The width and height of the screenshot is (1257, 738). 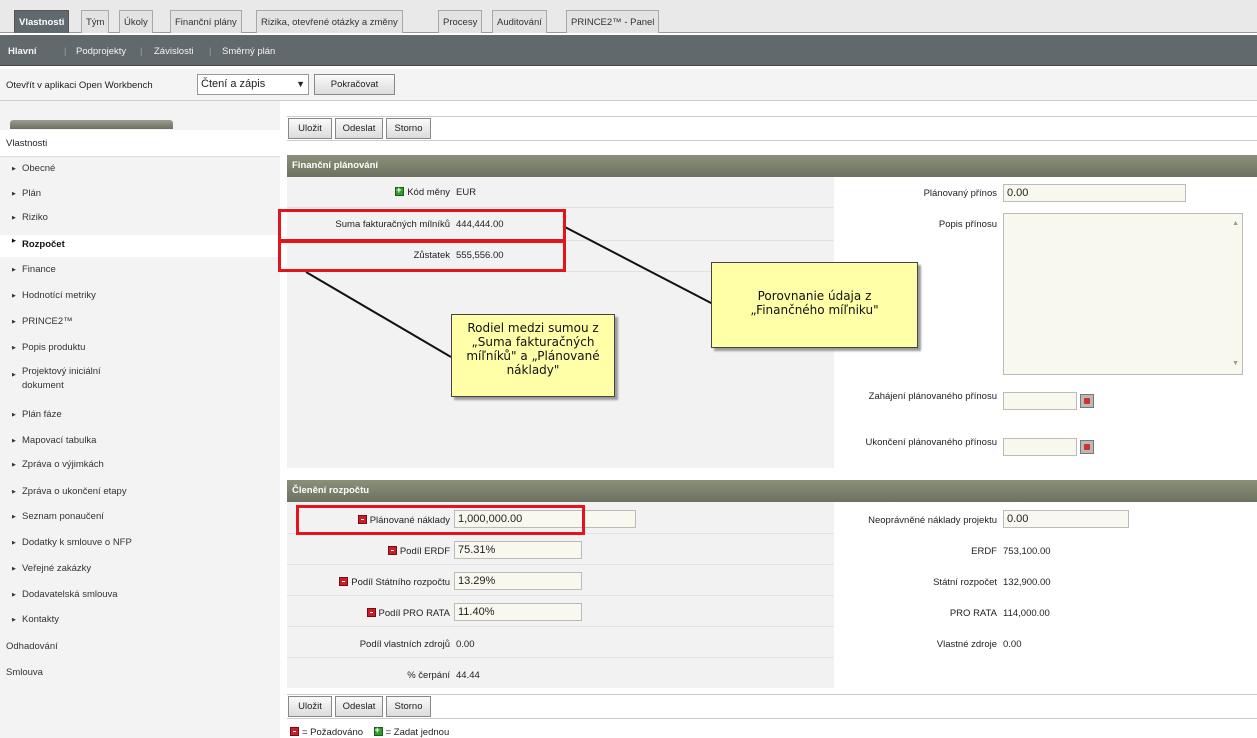 I want to click on highlight-milestones, so click(x=422, y=225).